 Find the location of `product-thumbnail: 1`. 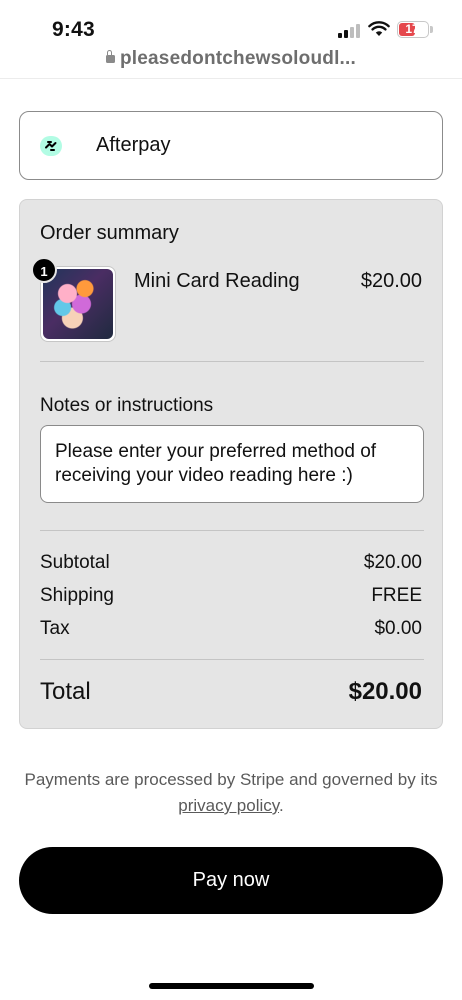

product-thumbnail: 1 is located at coordinates (73, 299).